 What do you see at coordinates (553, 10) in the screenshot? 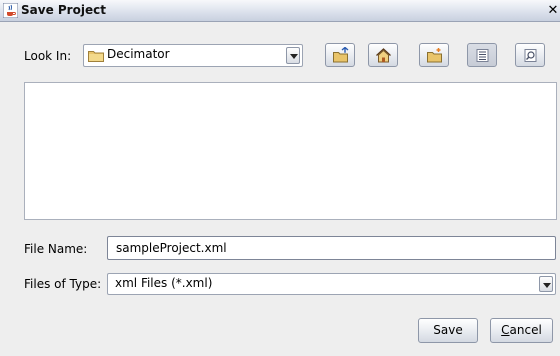
I see `close-icon: ✕` at bounding box center [553, 10].